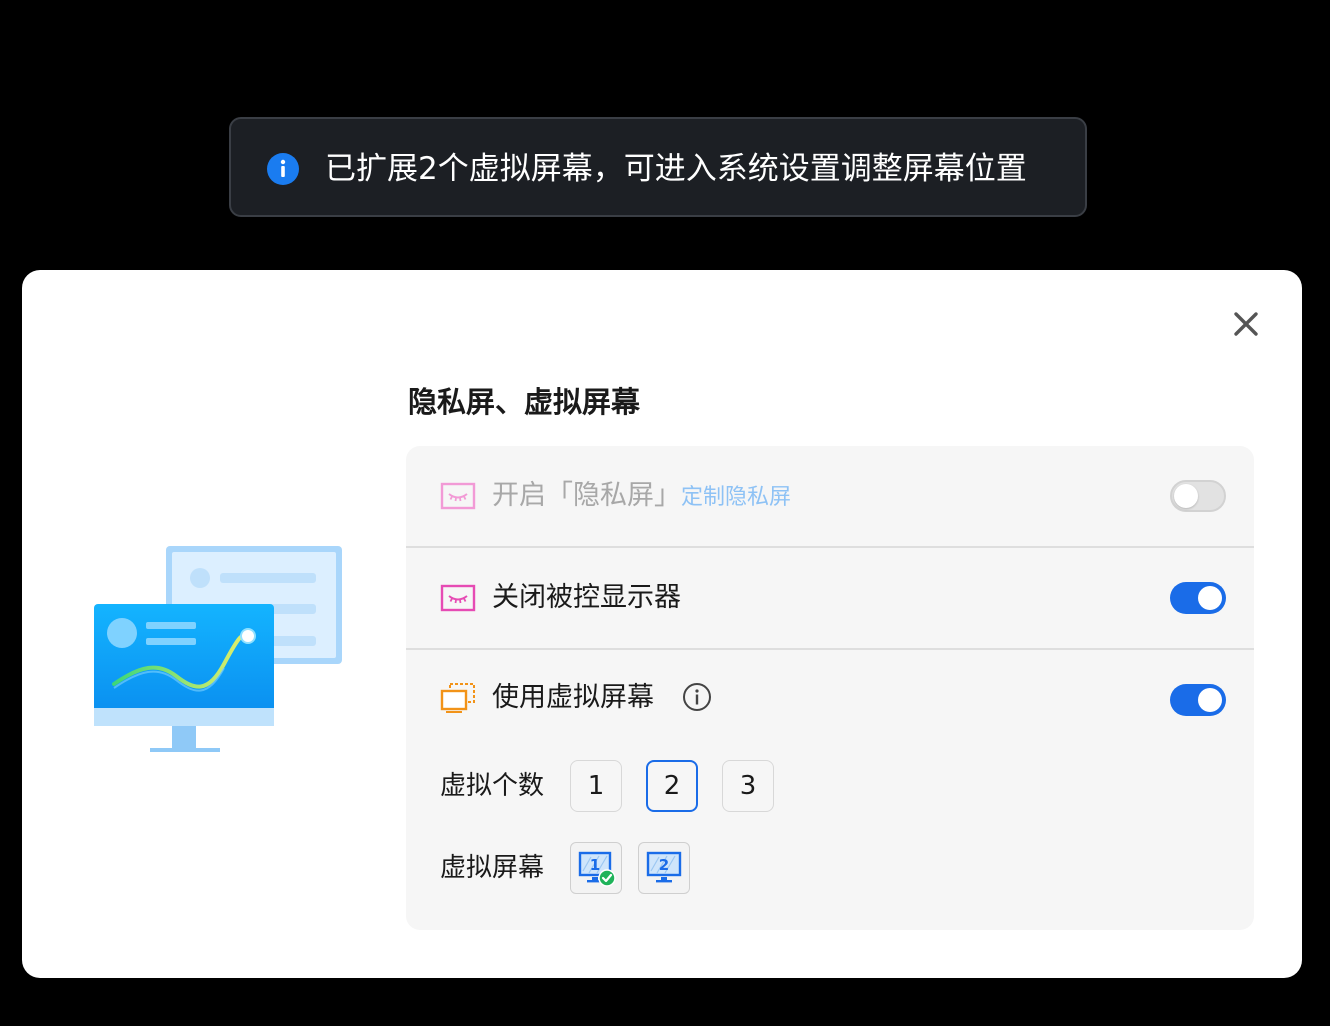 This screenshot has height=1026, width=1330. Describe the element at coordinates (830, 496) in the screenshot. I see `privacy-screen-row: 开启「隐私屏」定制隐私屏` at that location.